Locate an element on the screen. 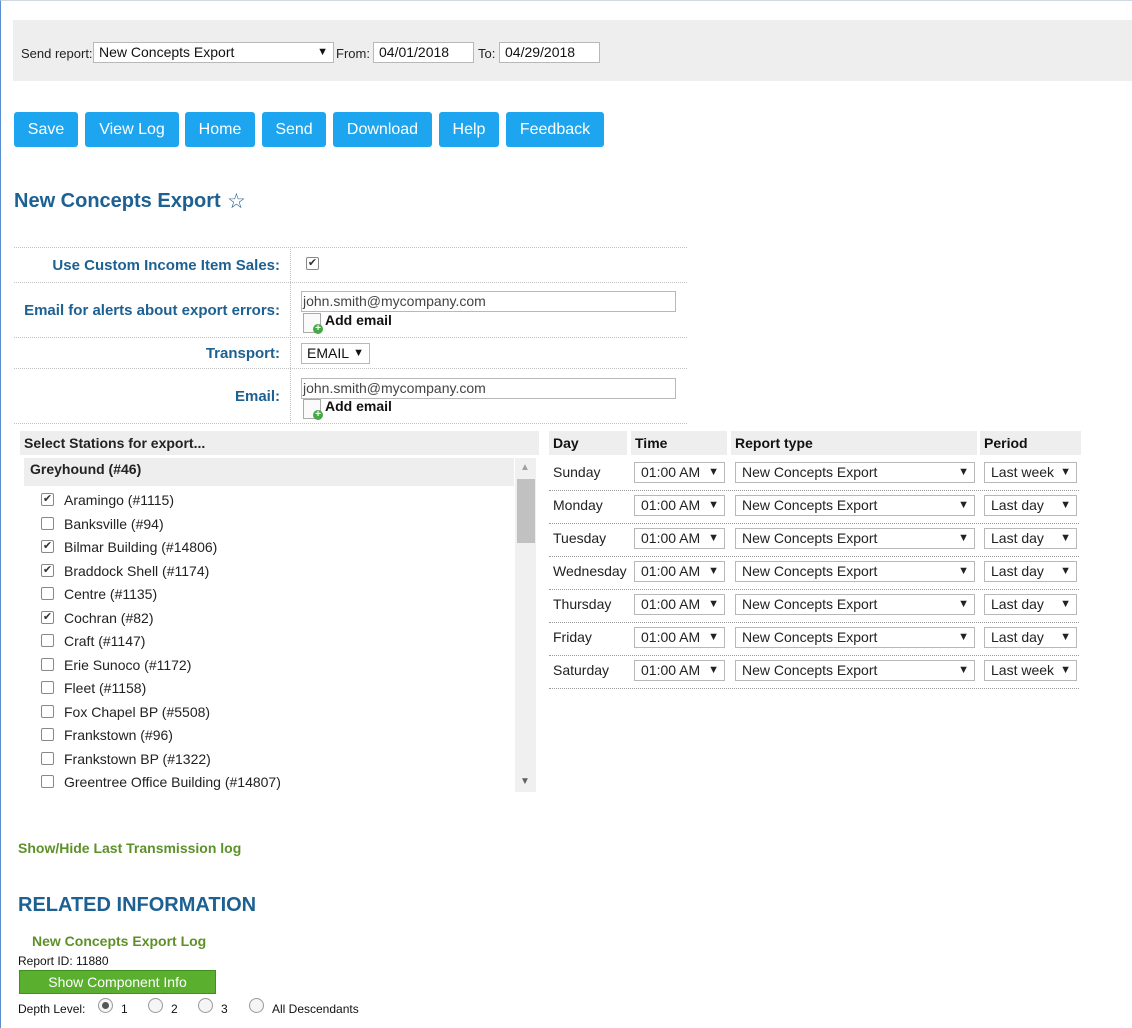  to-date-input: 04/29/2018 is located at coordinates (549, 52).